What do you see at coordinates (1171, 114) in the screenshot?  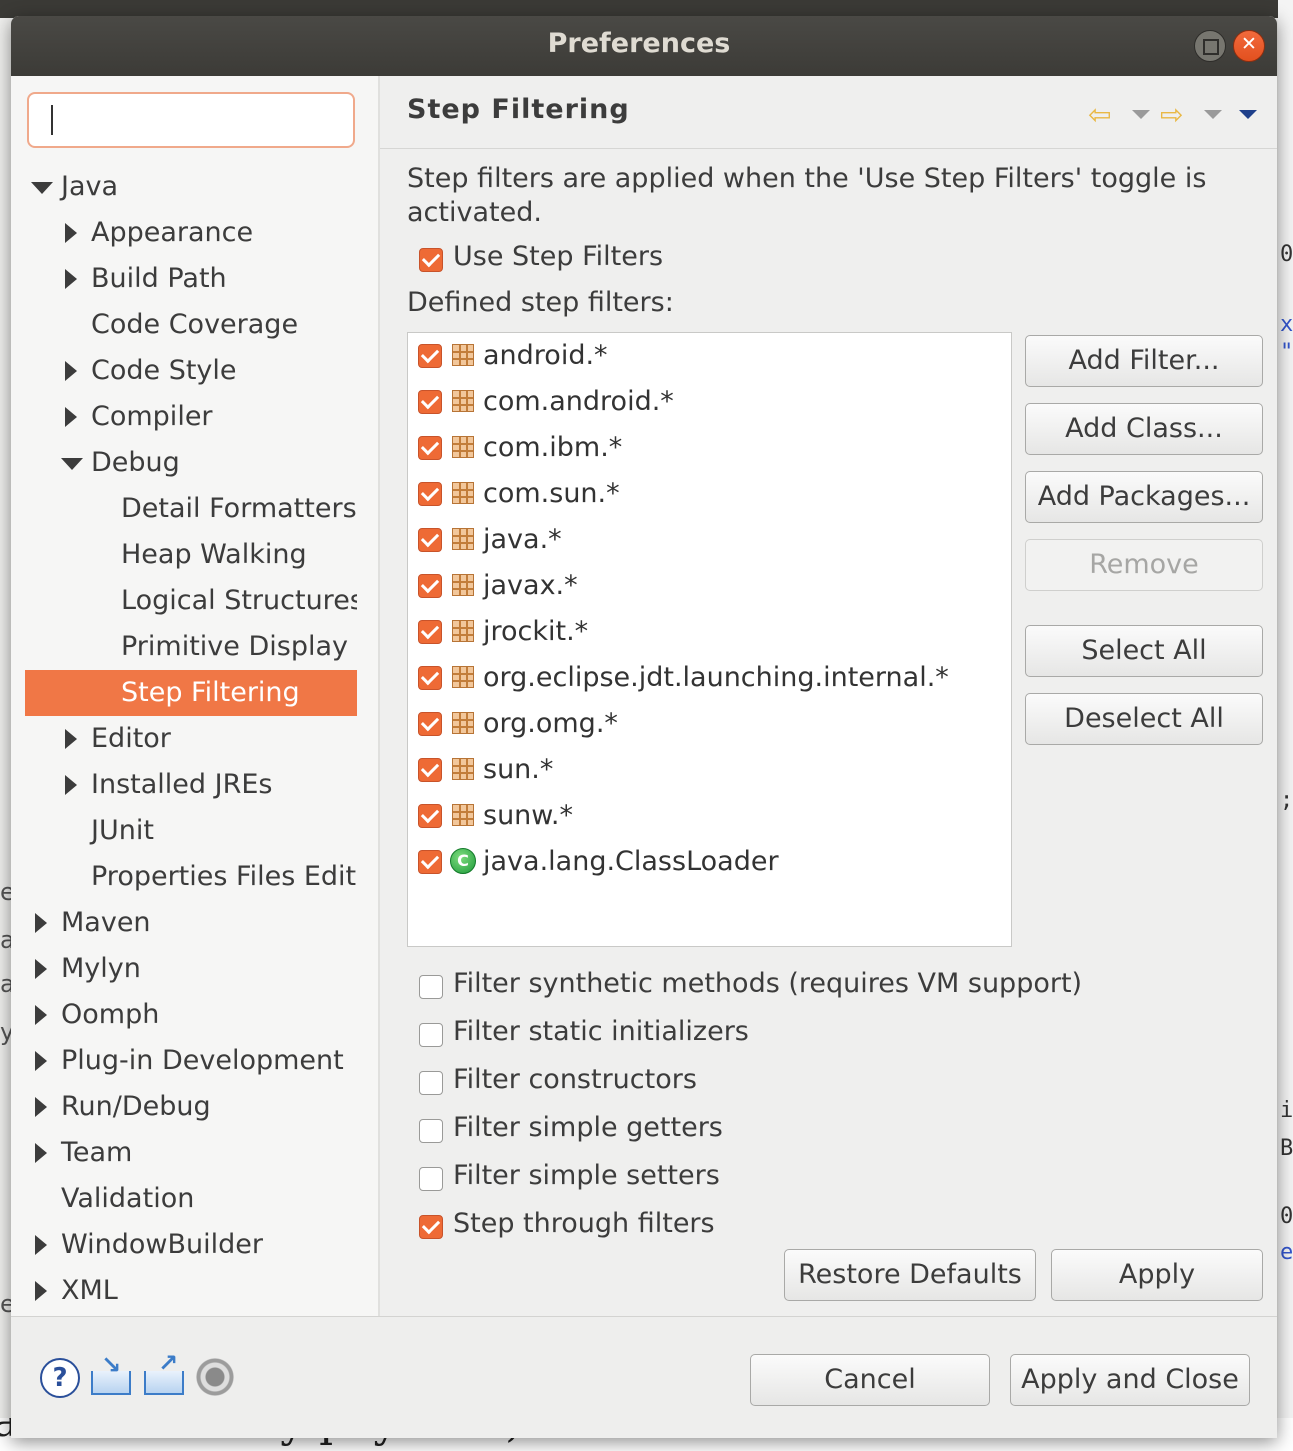 I see `forward-arrow-icon: ⇨` at bounding box center [1171, 114].